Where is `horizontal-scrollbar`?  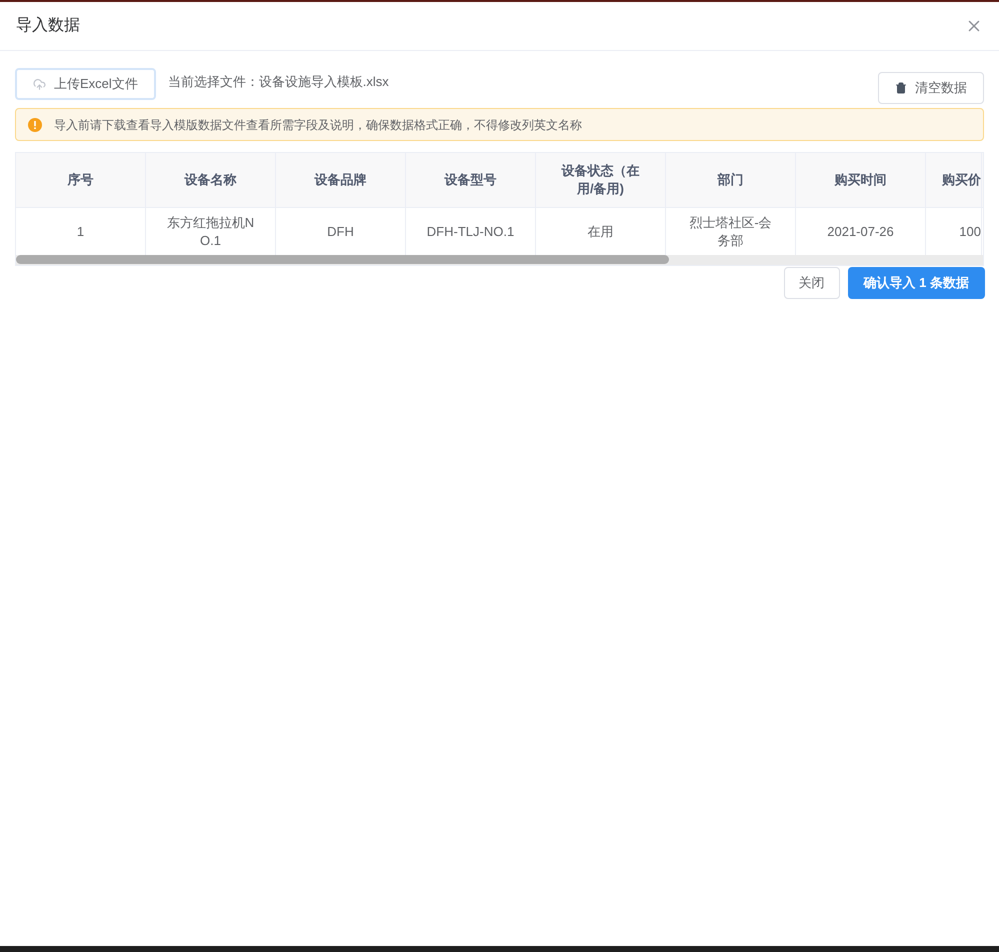 horizontal-scrollbar is located at coordinates (499, 260).